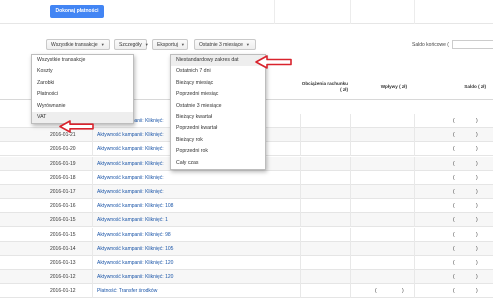 The height and width of the screenshot is (298, 493). I want to click on make-payment-button: Dokonaj płatności, so click(77, 11).